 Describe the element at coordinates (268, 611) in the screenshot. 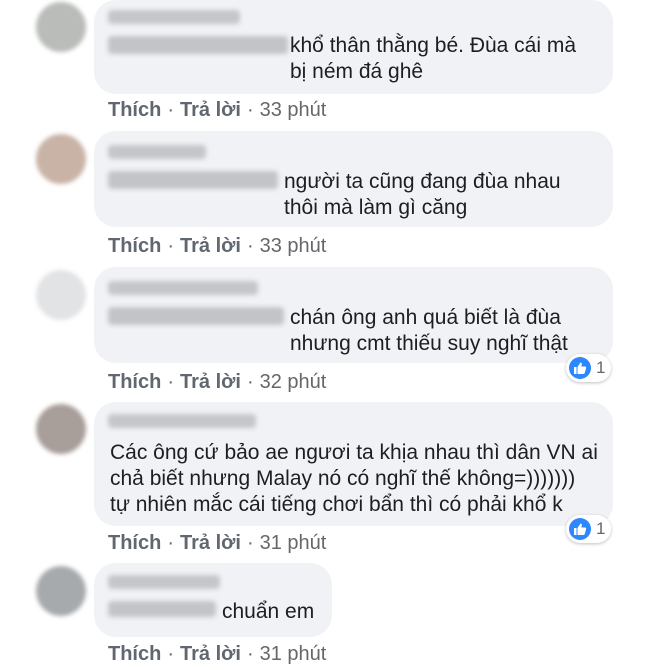

I see `comment-text: chuẩn em` at that location.